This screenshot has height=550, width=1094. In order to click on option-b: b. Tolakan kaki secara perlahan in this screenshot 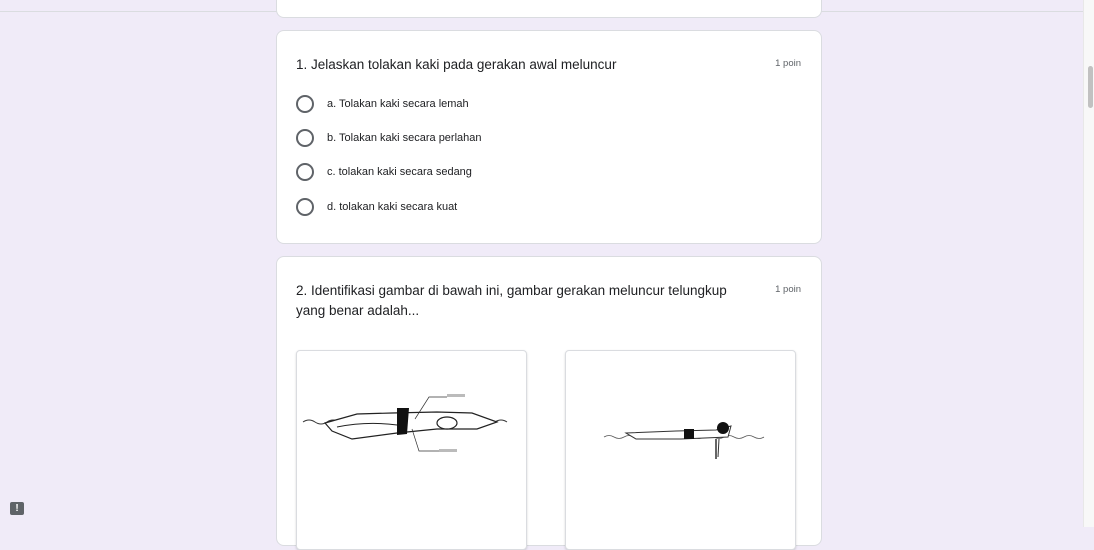, I will do `click(389, 138)`.